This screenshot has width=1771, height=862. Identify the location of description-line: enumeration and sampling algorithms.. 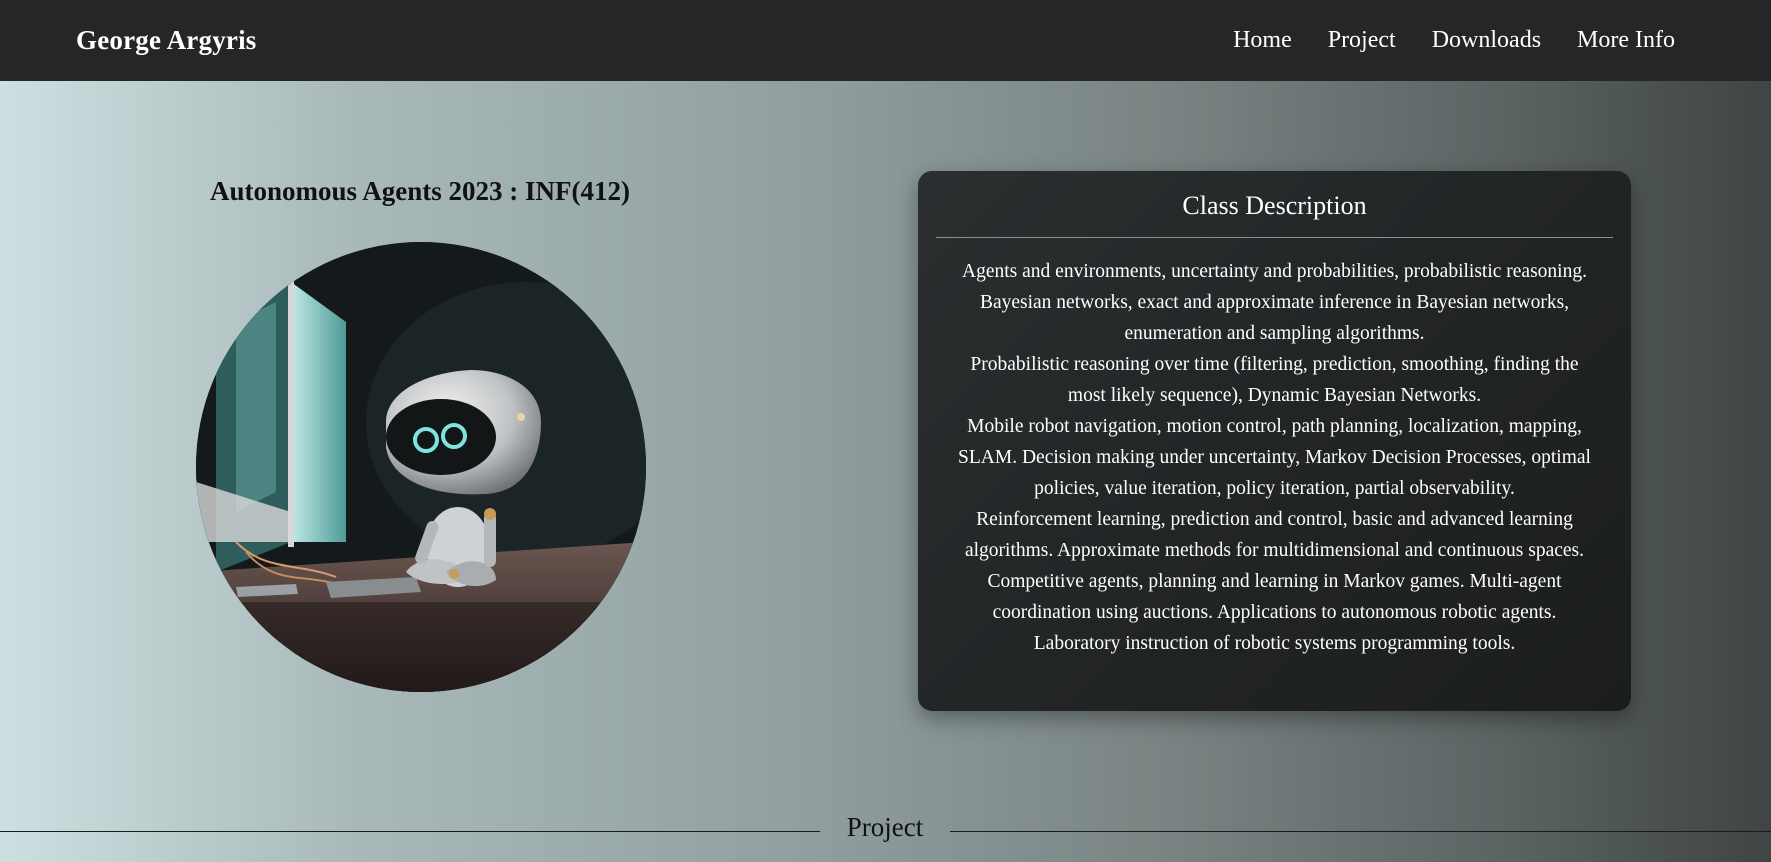
(1274, 333).